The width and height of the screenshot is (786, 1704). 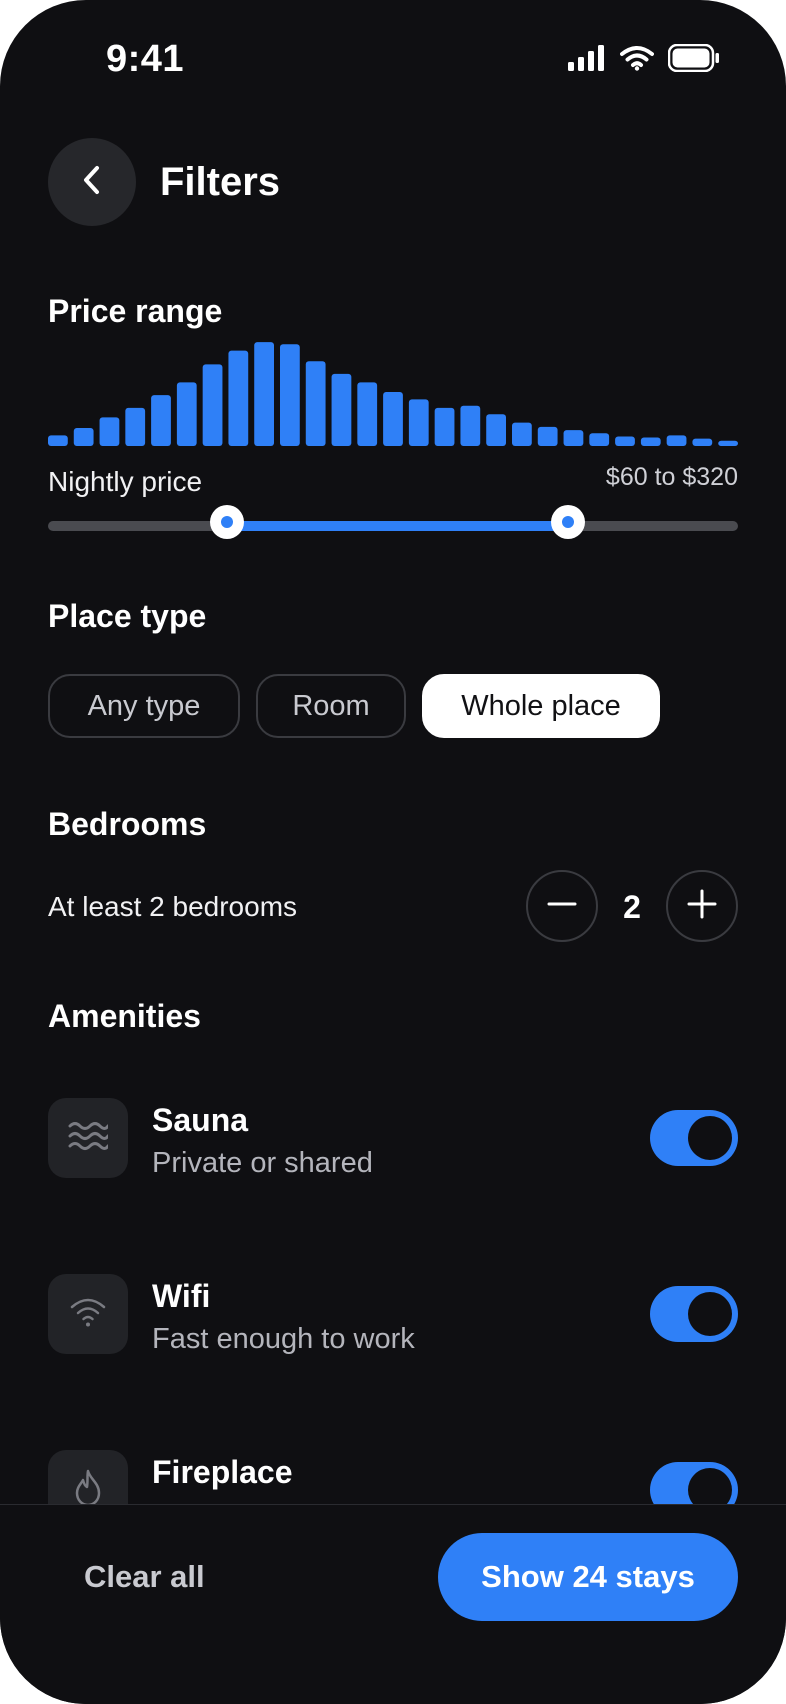 I want to click on slider-min-handle, so click(x=227, y=522).